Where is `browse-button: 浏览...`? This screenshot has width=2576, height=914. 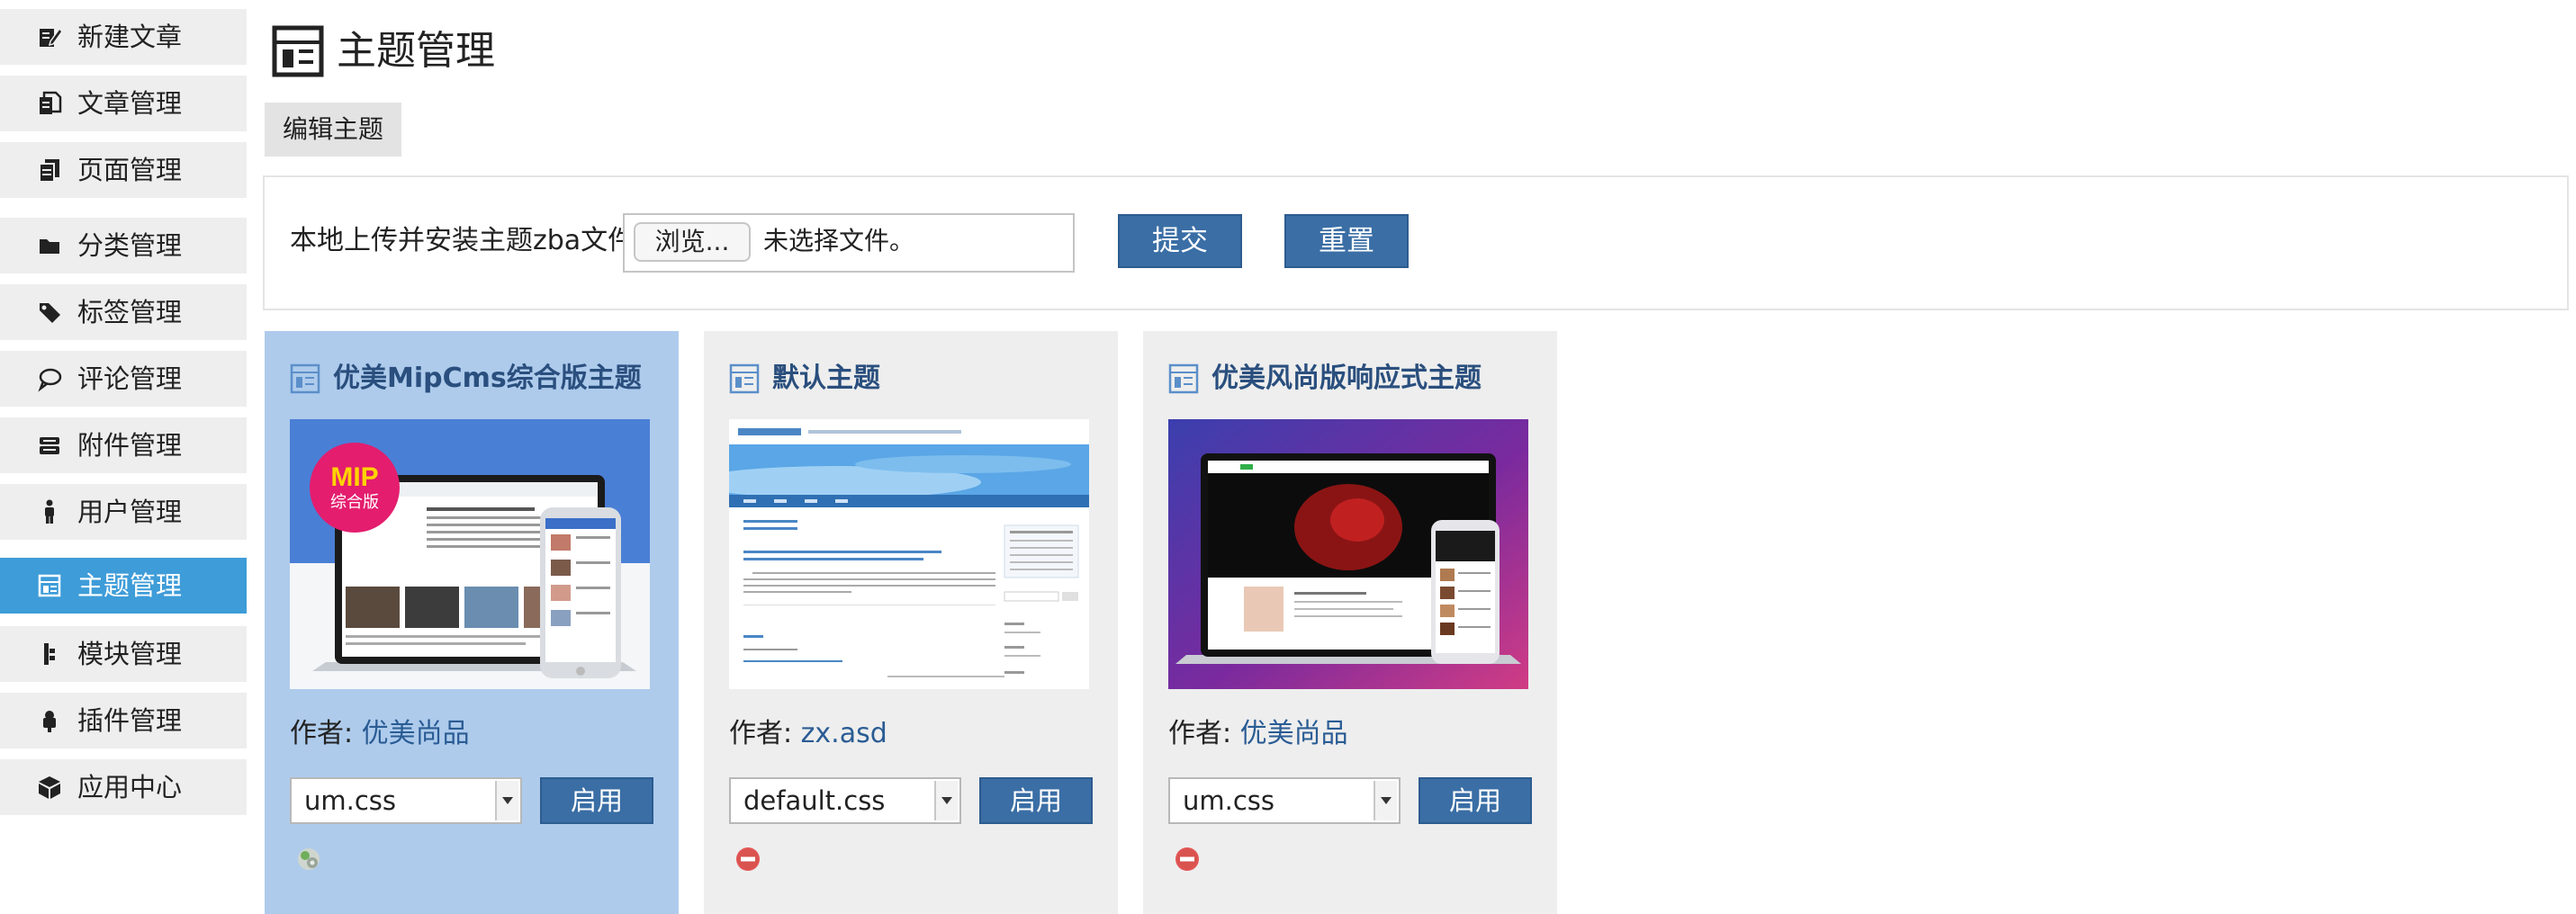
browse-button: 浏览... is located at coordinates (692, 242).